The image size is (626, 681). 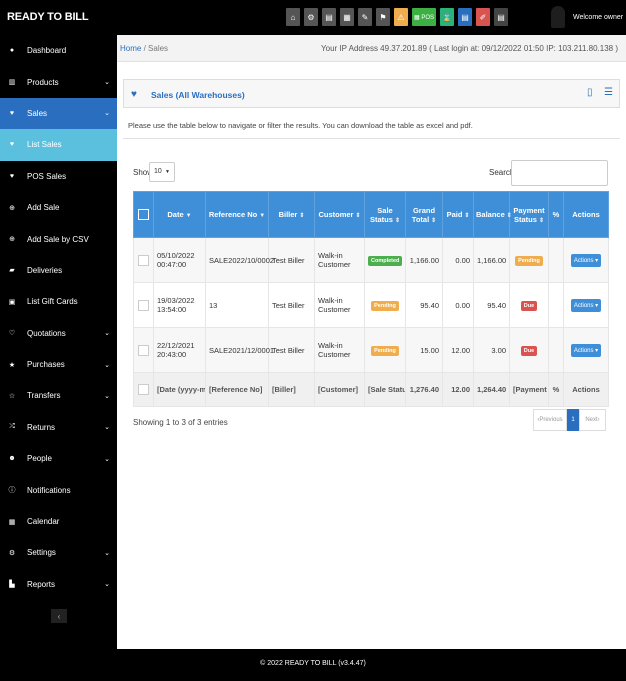 I want to click on pagination-previous: ‹Previous, so click(x=550, y=420).